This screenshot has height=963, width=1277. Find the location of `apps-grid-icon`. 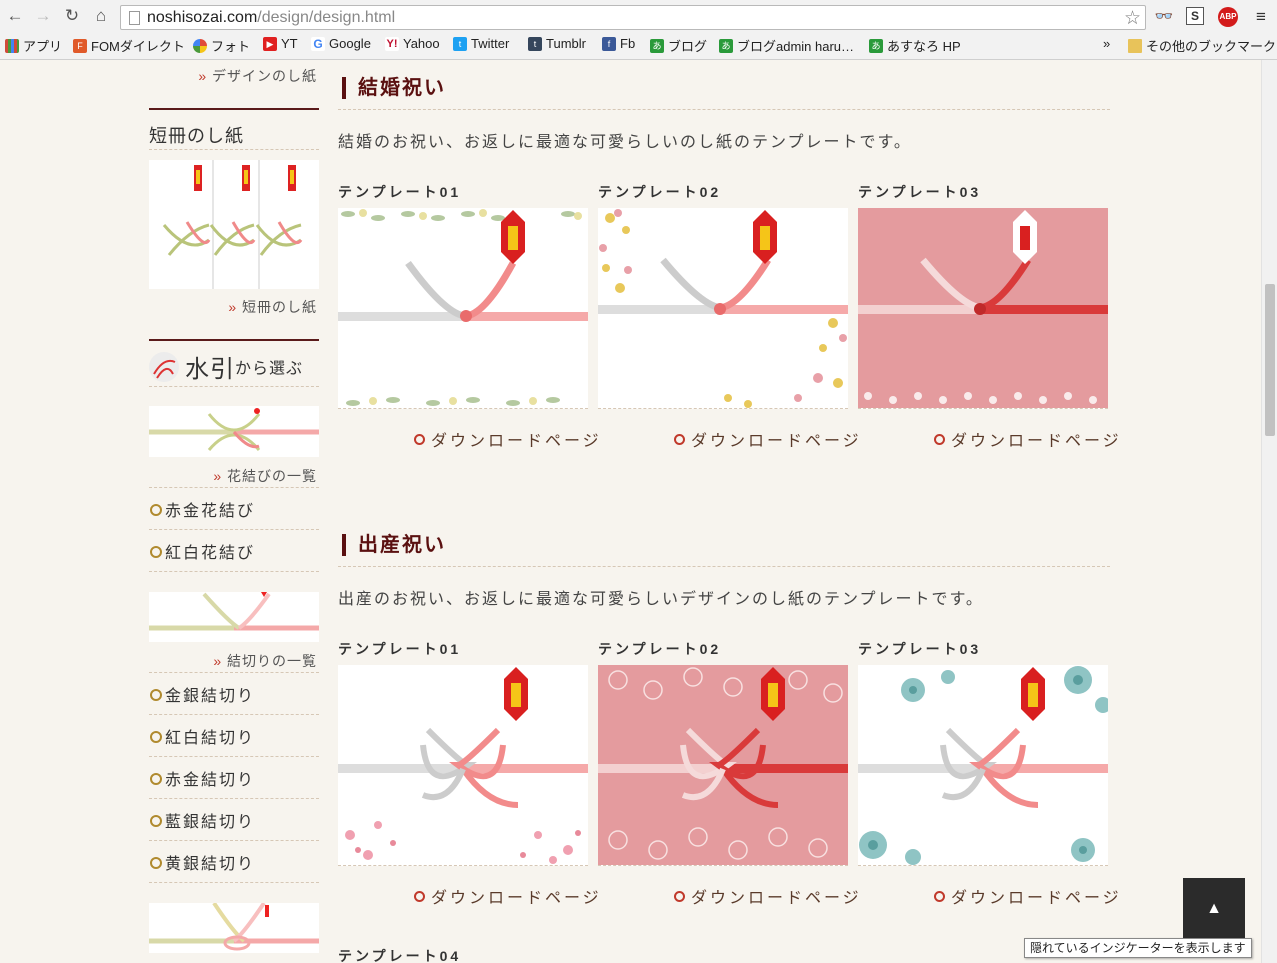

apps-grid-icon is located at coordinates (12, 45).